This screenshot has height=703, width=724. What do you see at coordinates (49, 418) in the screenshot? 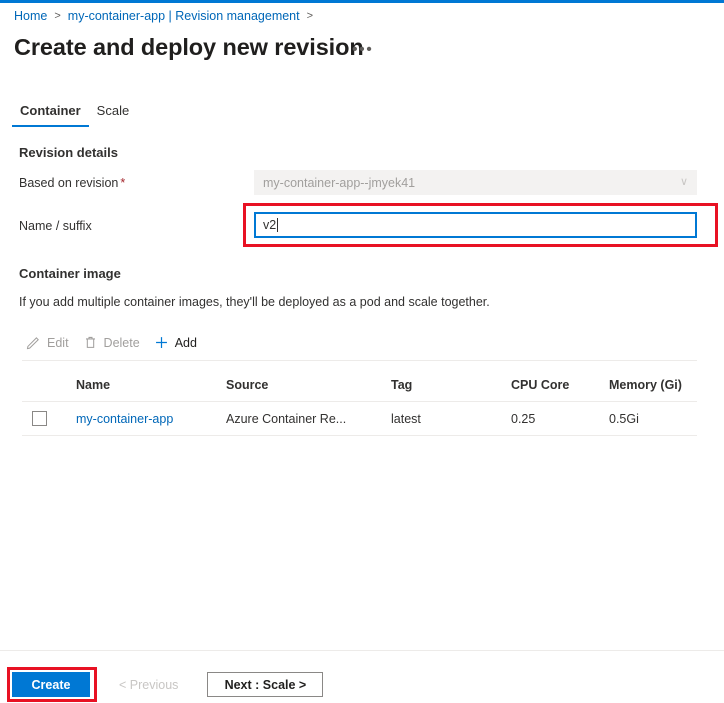
I see `row-select-cell` at bounding box center [49, 418].